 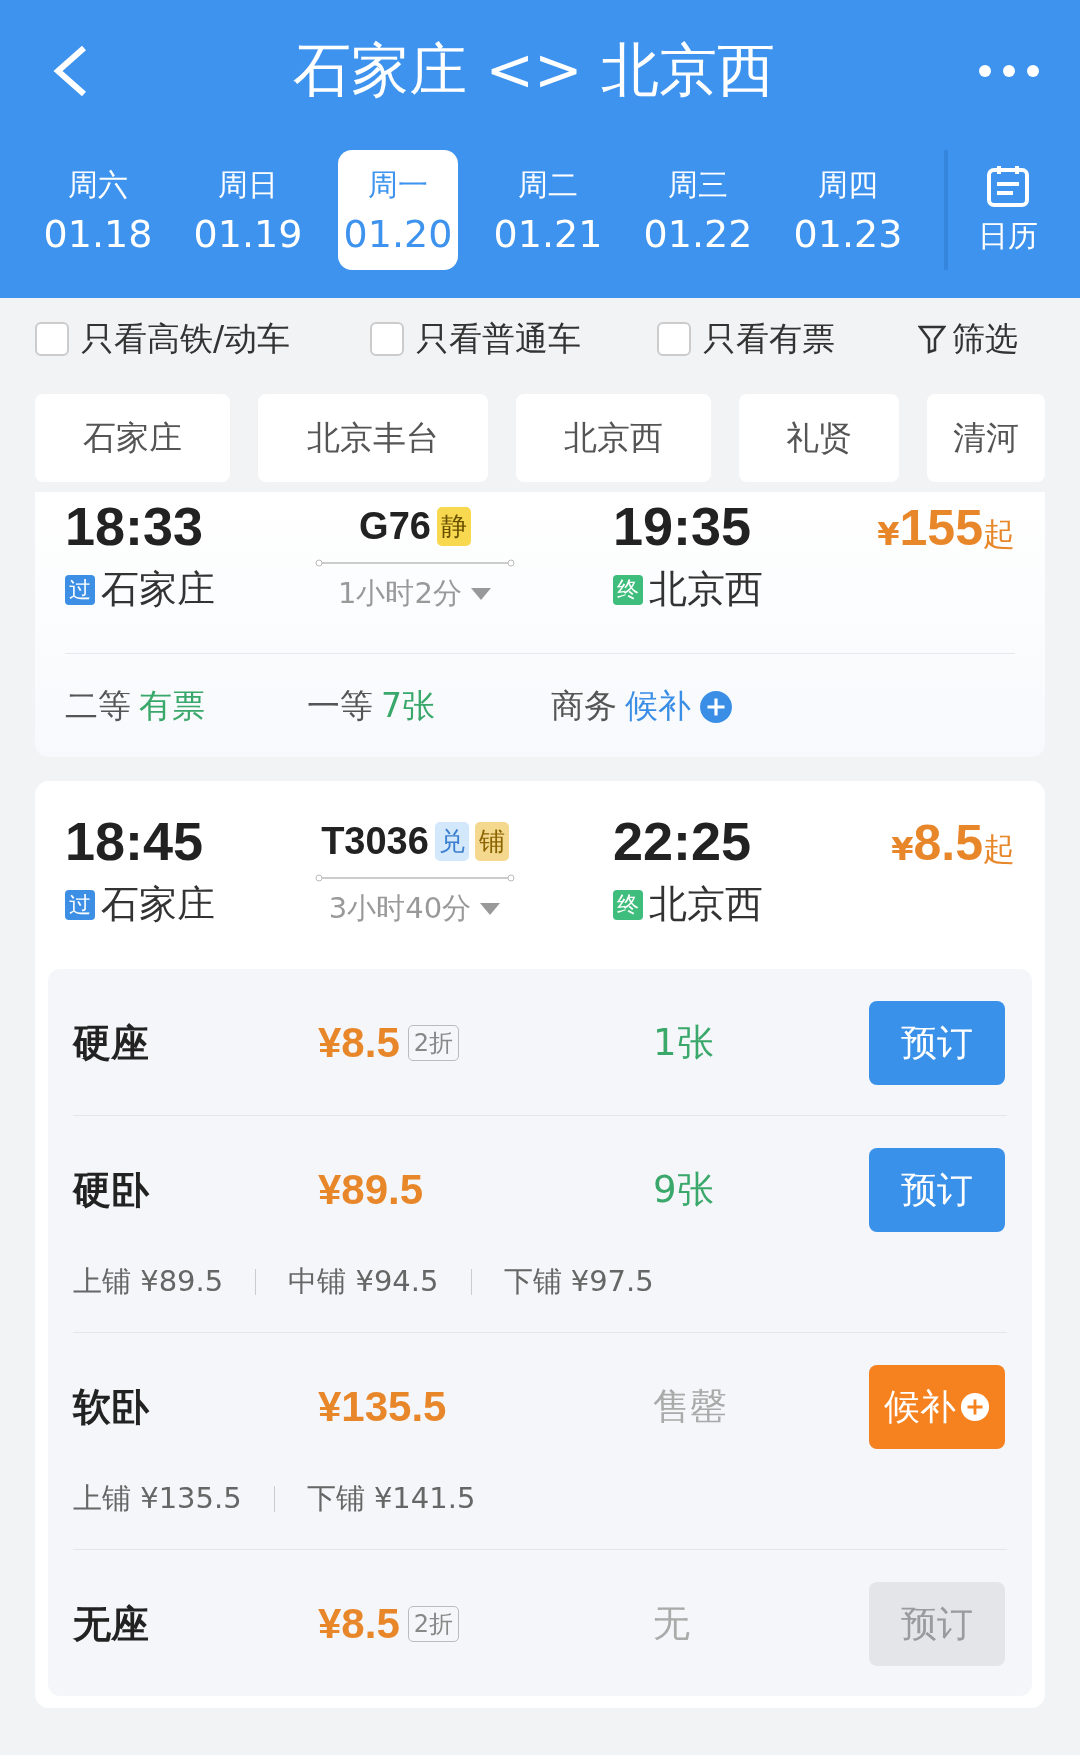 I want to click on duration-toggle: 1小时2分, so click(x=415, y=594).